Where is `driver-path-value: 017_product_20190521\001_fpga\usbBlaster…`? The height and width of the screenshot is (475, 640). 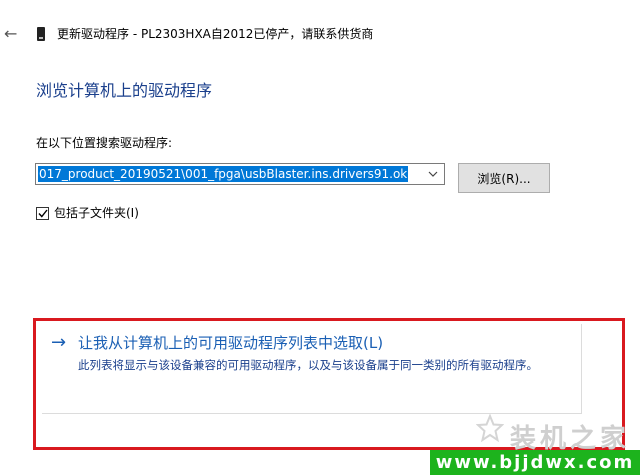 driver-path-value: 017_product_20190521\001_fpga\usbBlaster… is located at coordinates (223, 174).